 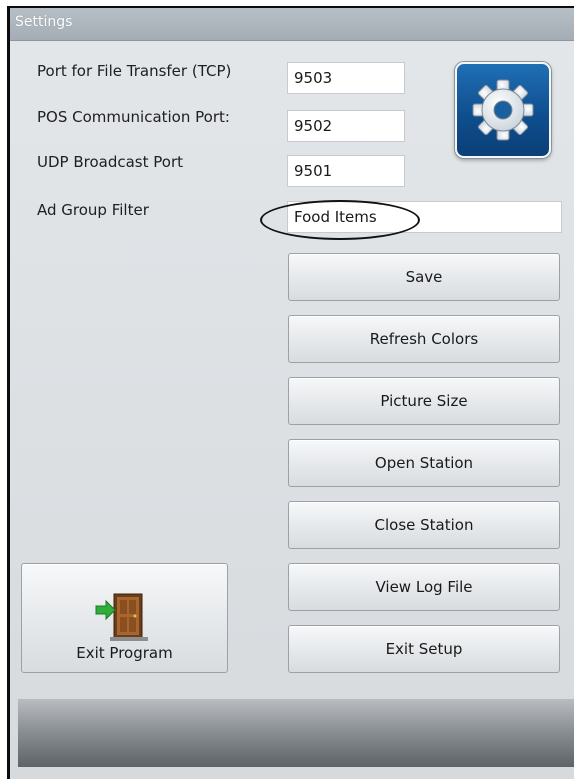 I want to click on ad-group-label: Ad Group Filter, so click(x=93, y=210).